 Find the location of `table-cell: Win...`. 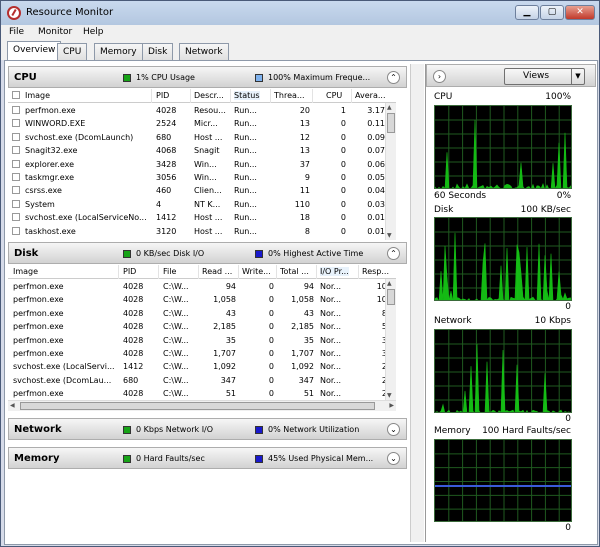

table-cell: Win... is located at coordinates (205, 177).